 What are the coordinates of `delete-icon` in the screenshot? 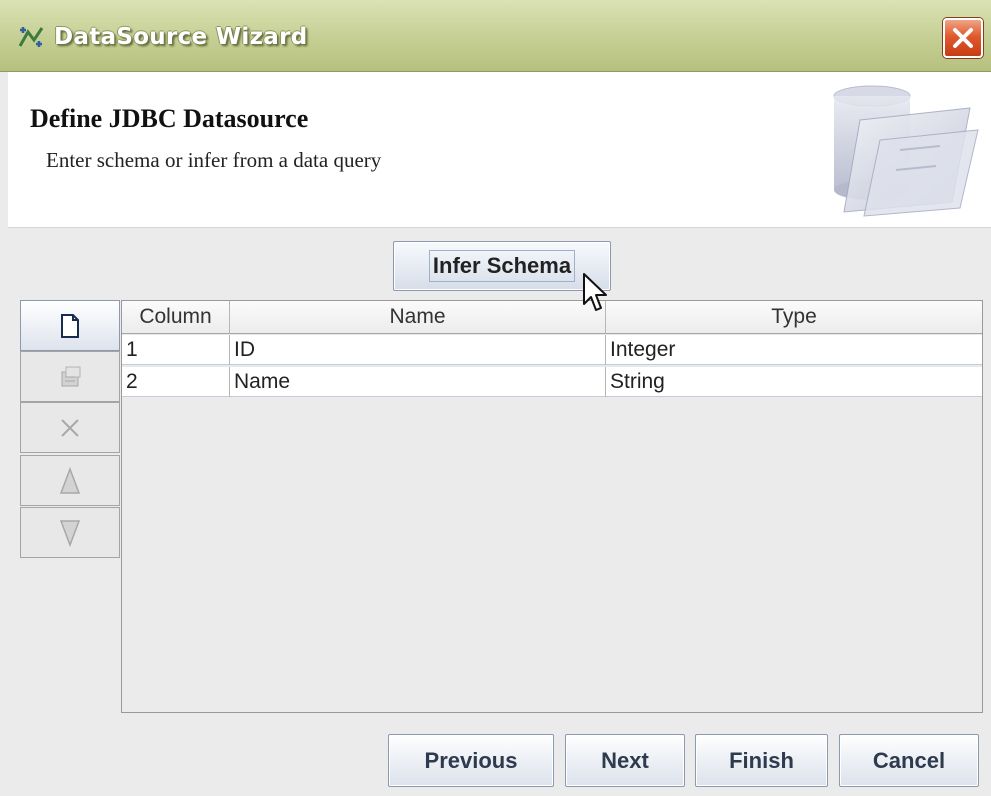 It's located at (70, 427).